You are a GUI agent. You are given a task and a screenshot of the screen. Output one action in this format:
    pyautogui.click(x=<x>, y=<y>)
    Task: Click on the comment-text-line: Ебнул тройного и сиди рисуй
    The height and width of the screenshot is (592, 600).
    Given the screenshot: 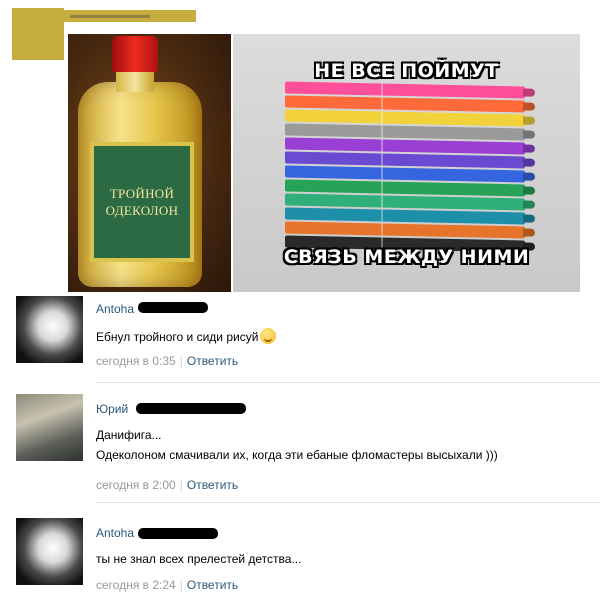 What is the action you would take?
    pyautogui.click(x=177, y=337)
    